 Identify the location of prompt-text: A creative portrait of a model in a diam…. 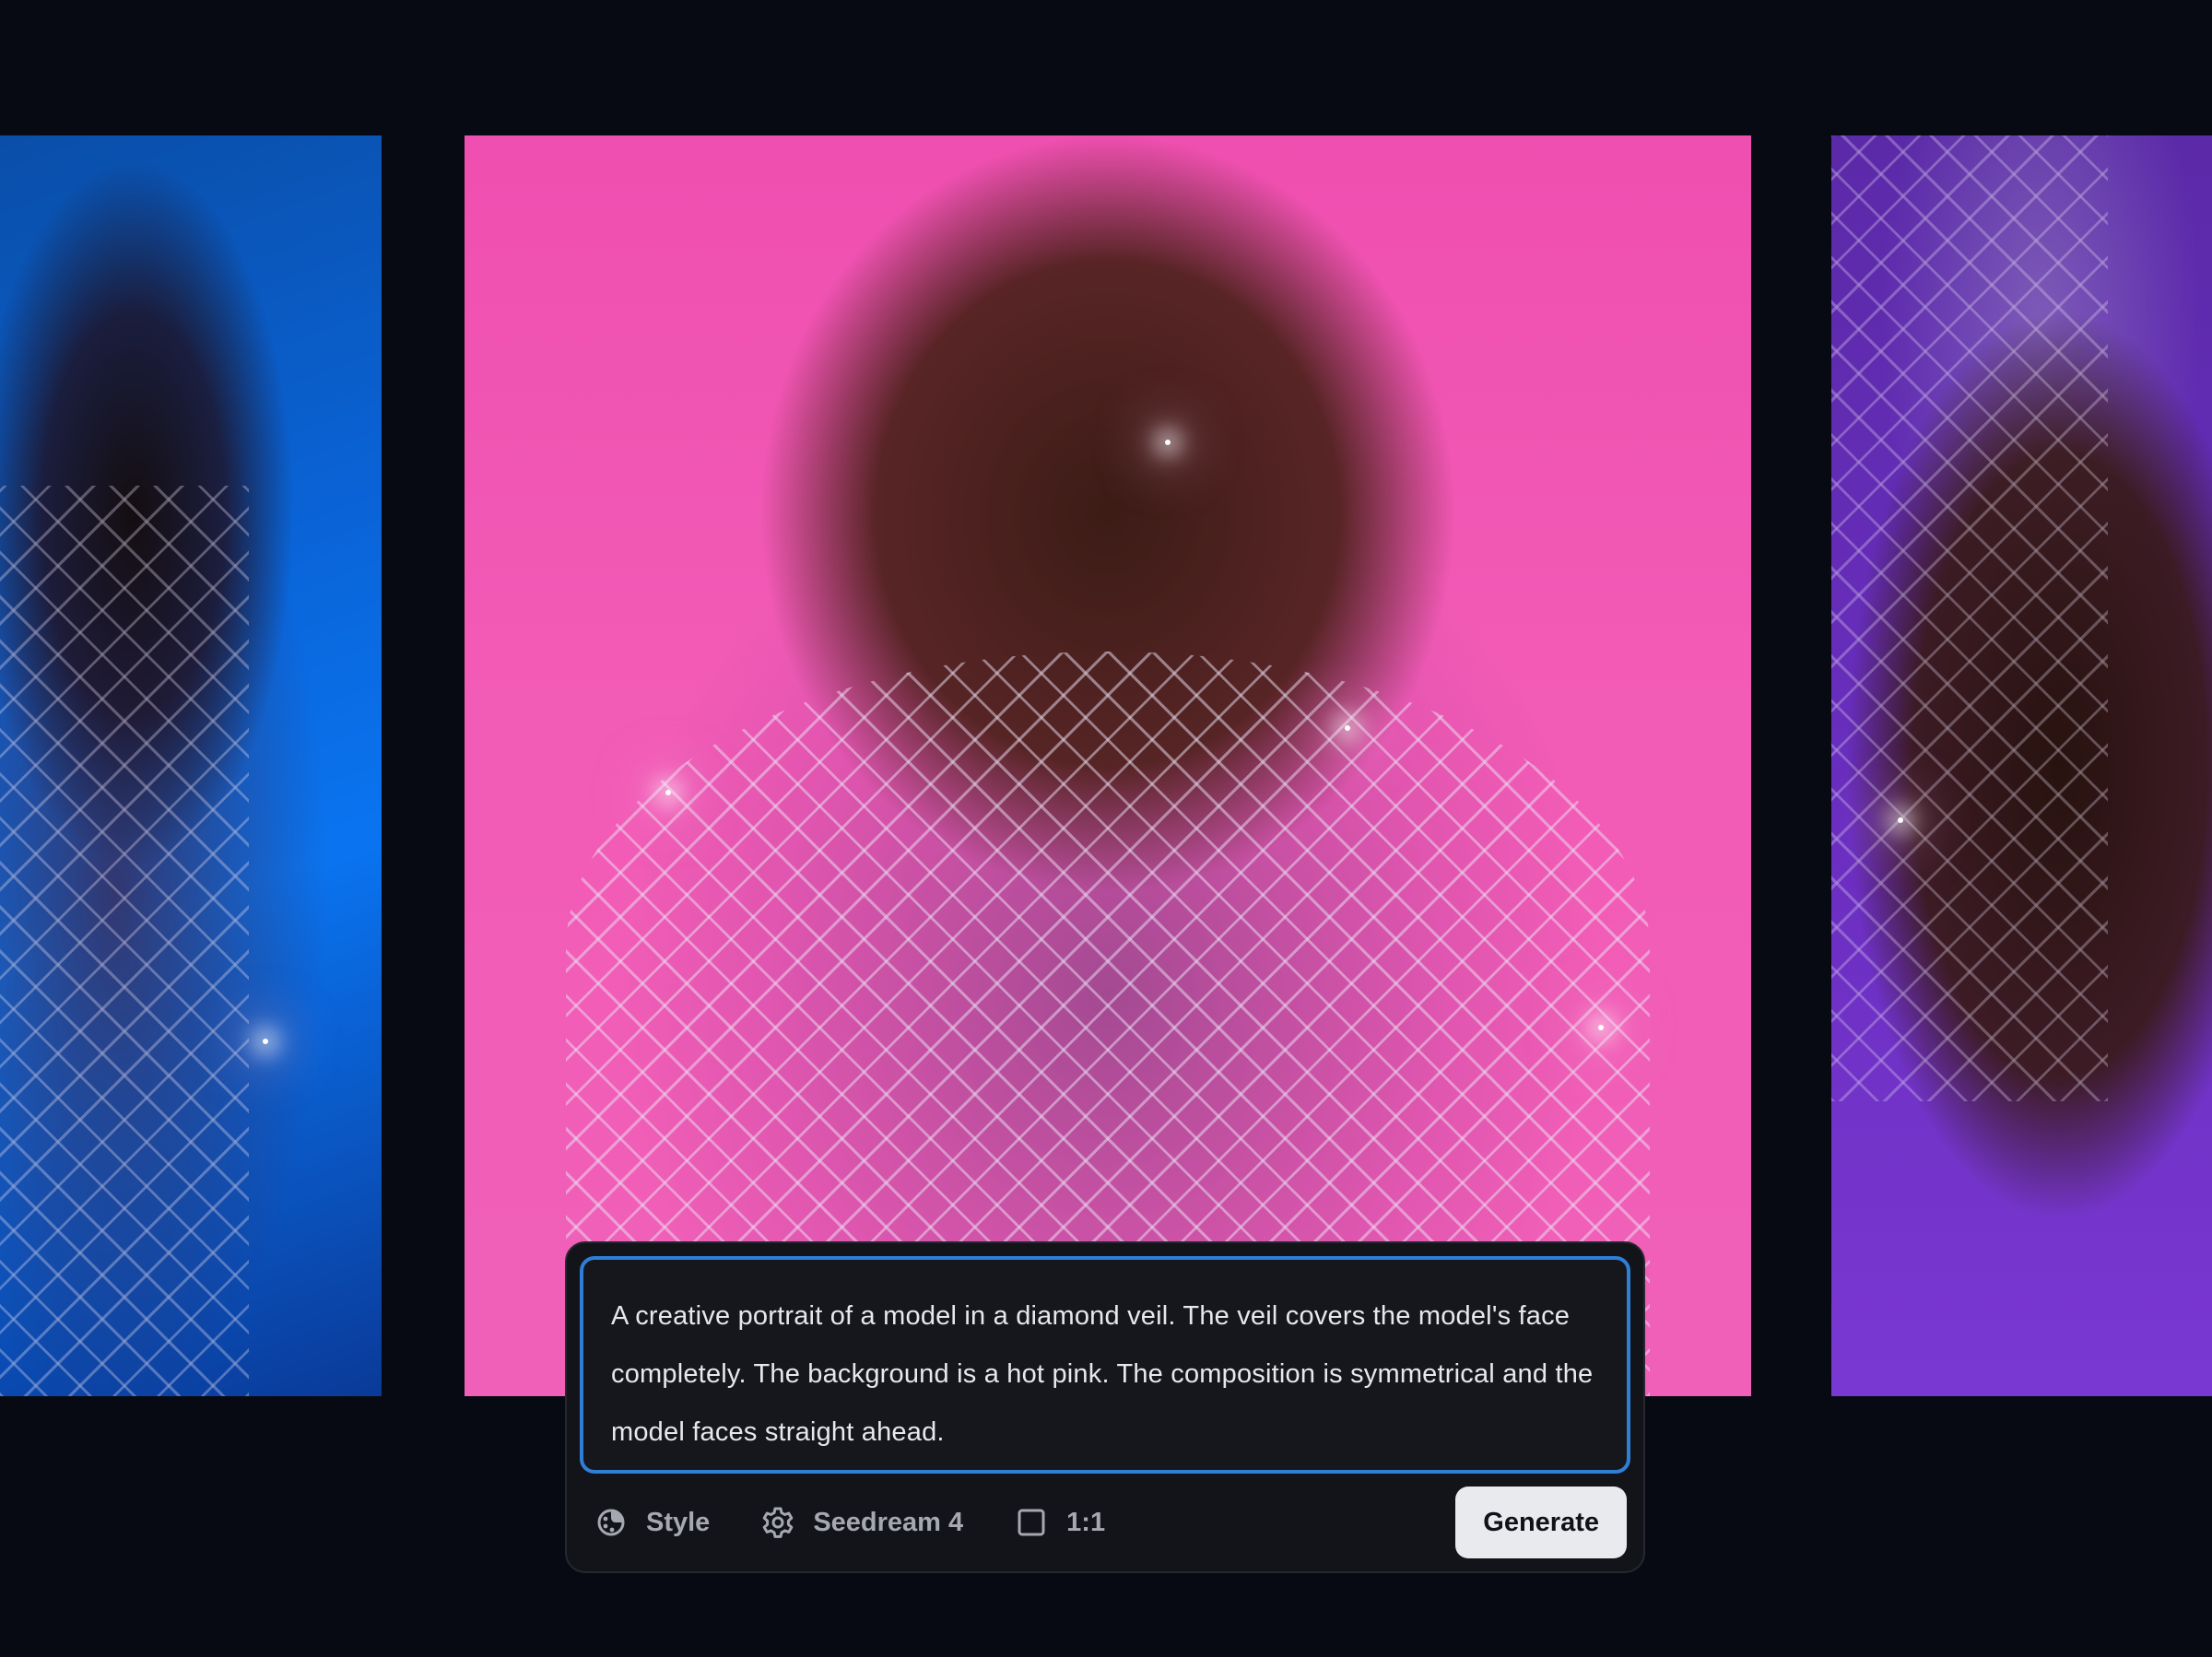
(1105, 1374).